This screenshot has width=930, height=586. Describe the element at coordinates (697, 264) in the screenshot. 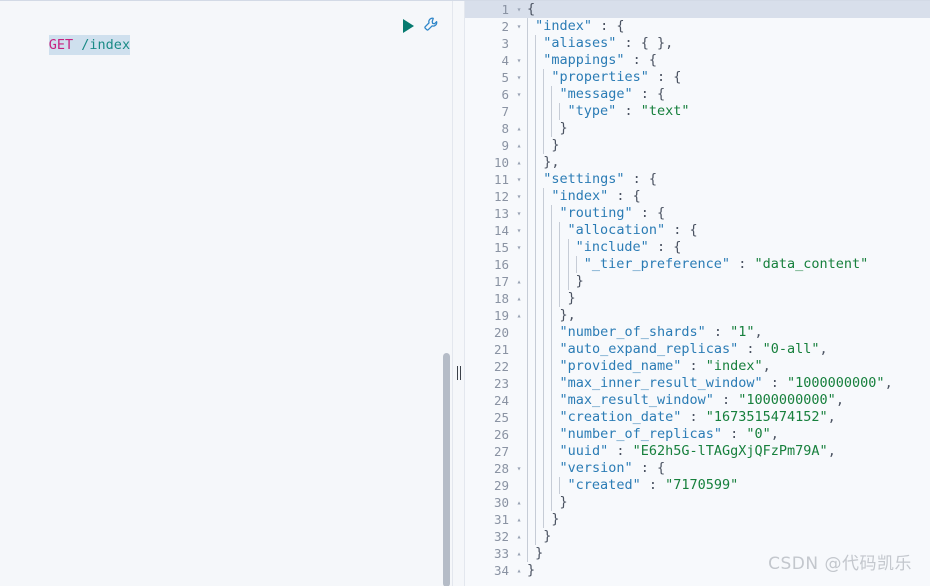

I see `code-line: 16 "_tier_preference" : "data_content"` at that location.